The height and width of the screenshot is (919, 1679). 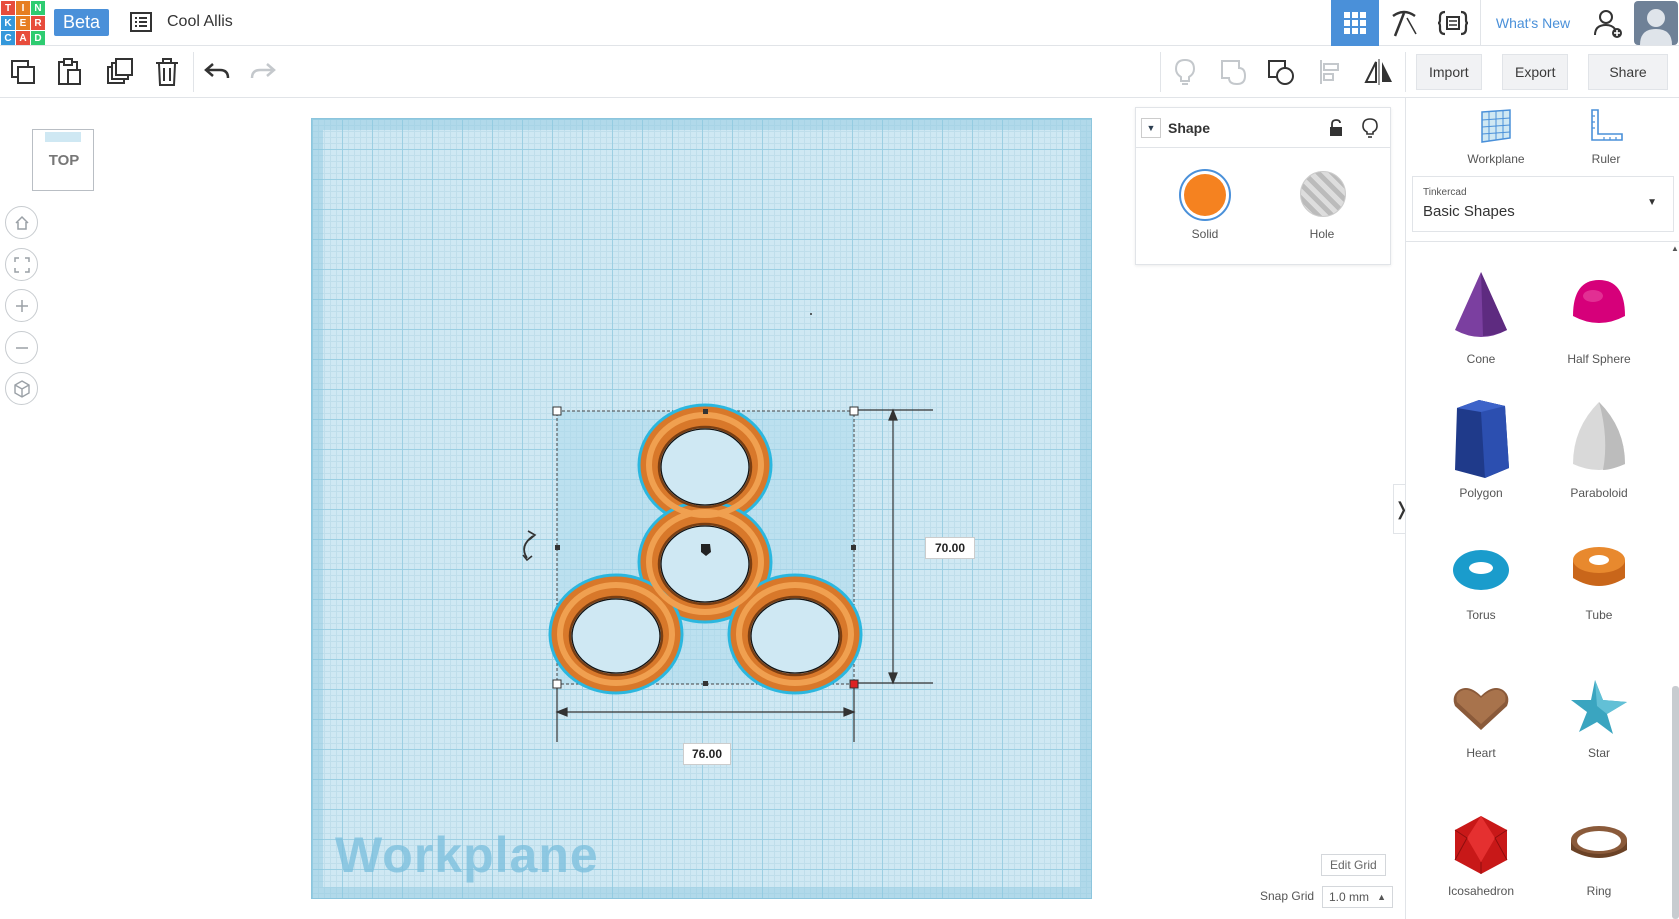 What do you see at coordinates (1598, 753) in the screenshot?
I see `shape-label: Star` at bounding box center [1598, 753].